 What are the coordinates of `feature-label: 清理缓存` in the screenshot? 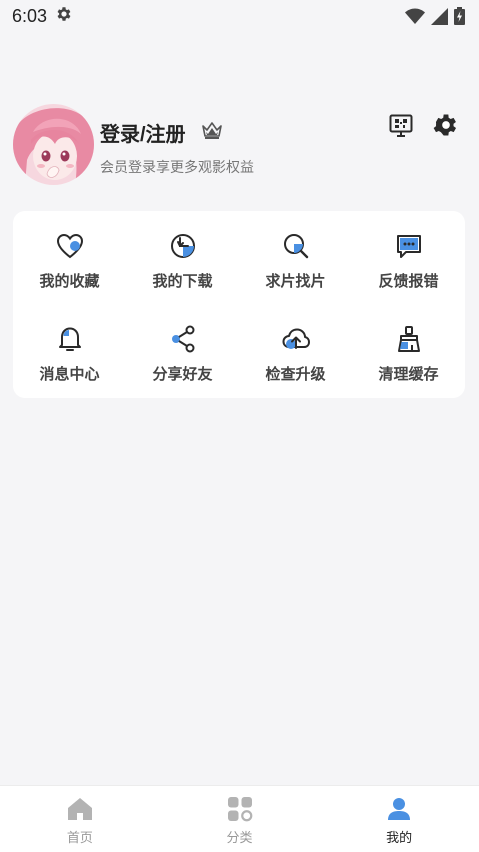 It's located at (408, 374).